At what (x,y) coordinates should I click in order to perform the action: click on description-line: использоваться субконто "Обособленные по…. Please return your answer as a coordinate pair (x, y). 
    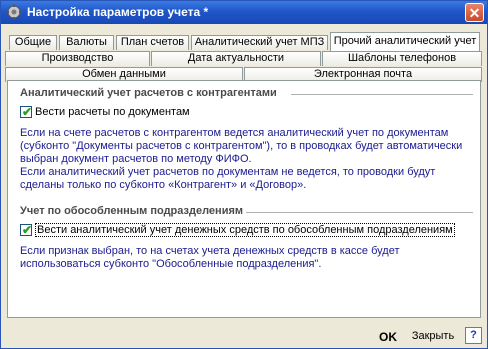
    Looking at the image, I should click on (171, 264).